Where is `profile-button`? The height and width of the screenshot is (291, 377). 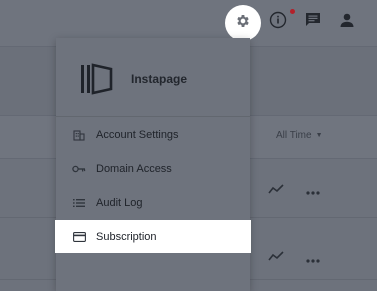 profile-button is located at coordinates (347, 22).